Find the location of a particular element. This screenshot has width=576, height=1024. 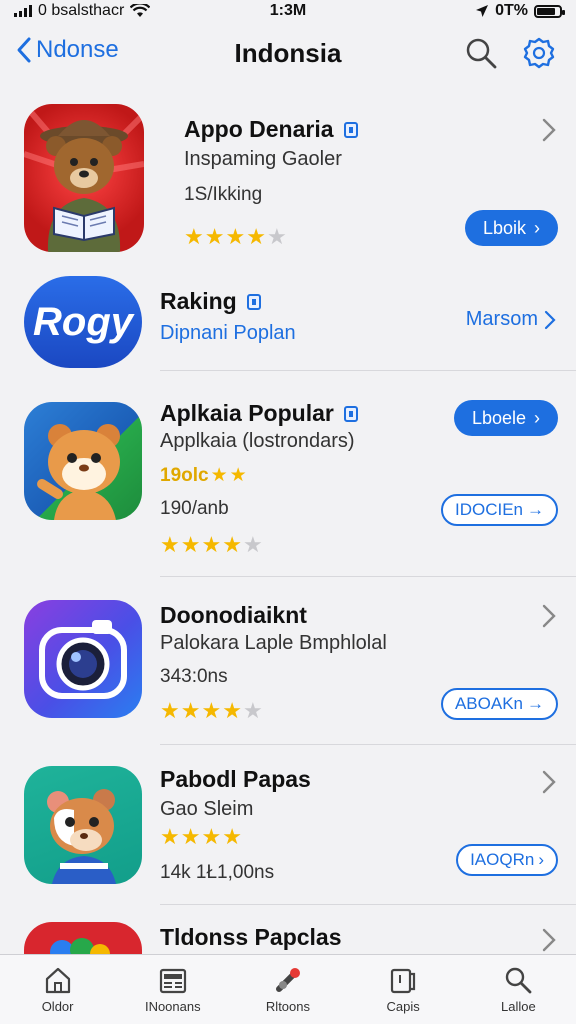

colorful-logo-icon is located at coordinates (80, 946).